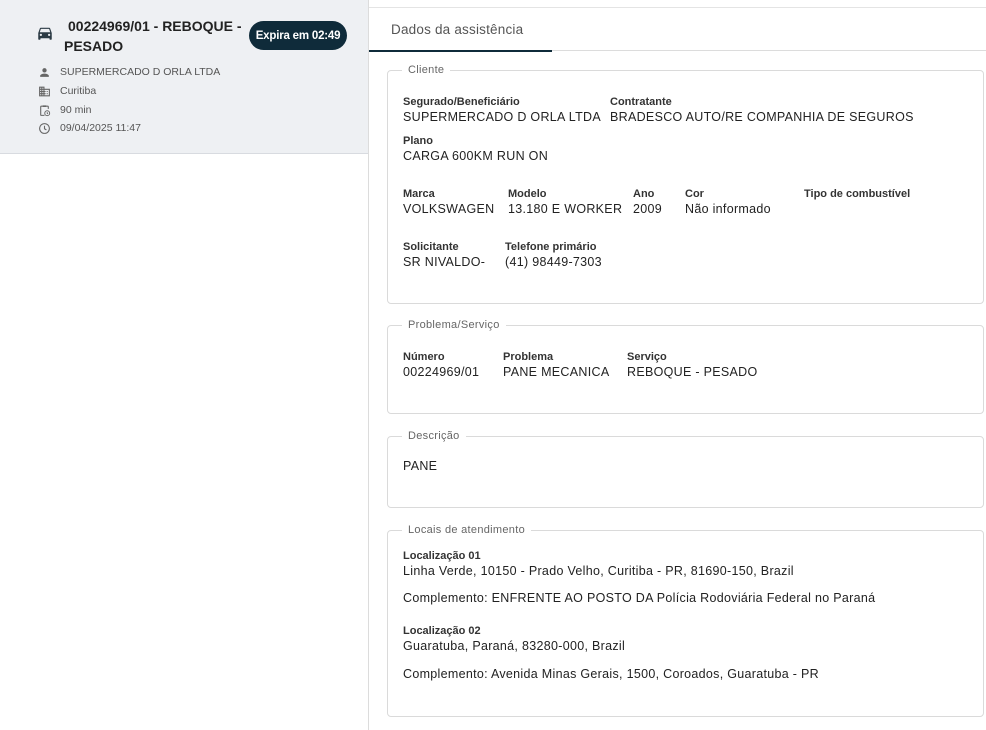 This screenshot has width=986, height=730. What do you see at coordinates (677, 30) in the screenshot?
I see `tab-bar: Dados da assistência` at bounding box center [677, 30].